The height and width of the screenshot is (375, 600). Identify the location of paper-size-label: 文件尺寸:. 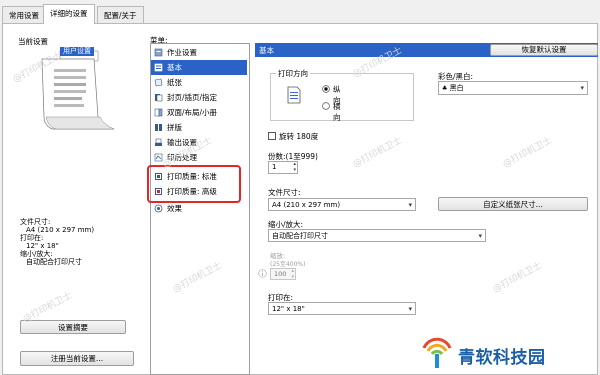
(284, 192).